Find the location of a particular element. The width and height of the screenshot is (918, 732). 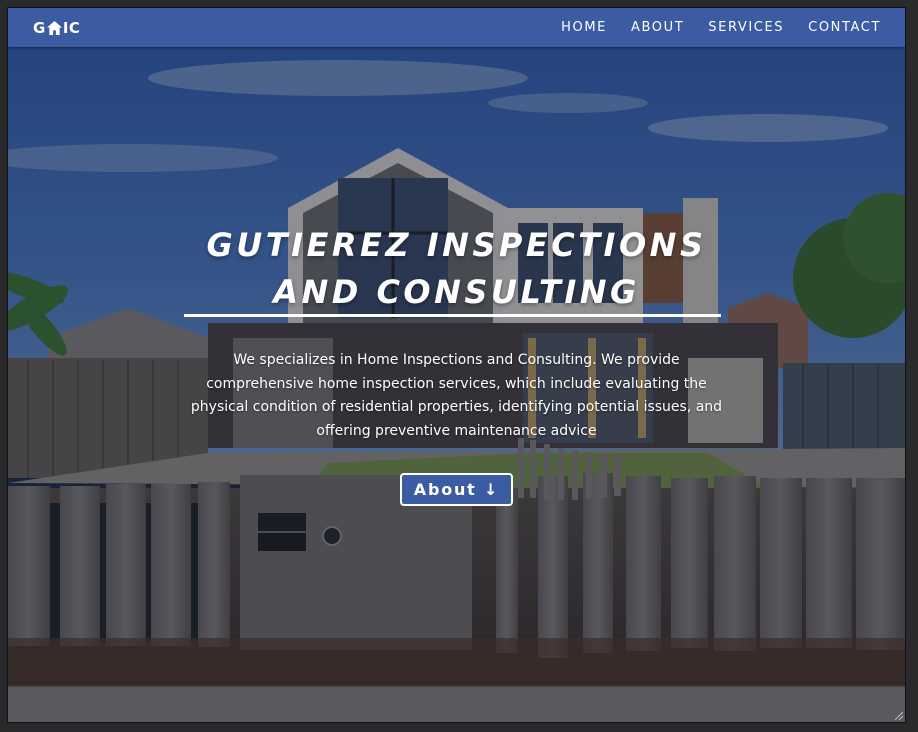

resize-grip-icon is located at coordinates (898, 715).